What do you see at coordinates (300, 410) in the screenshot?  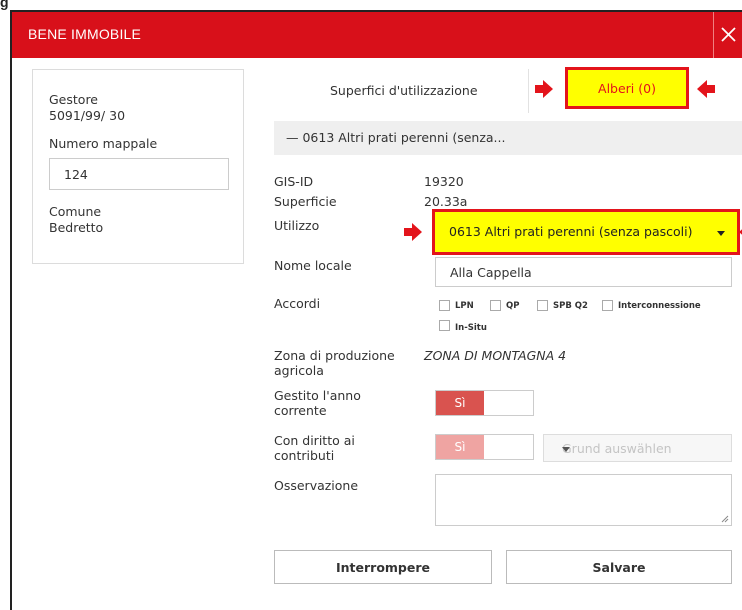 I see `gestito-label-line2: corrente` at bounding box center [300, 410].